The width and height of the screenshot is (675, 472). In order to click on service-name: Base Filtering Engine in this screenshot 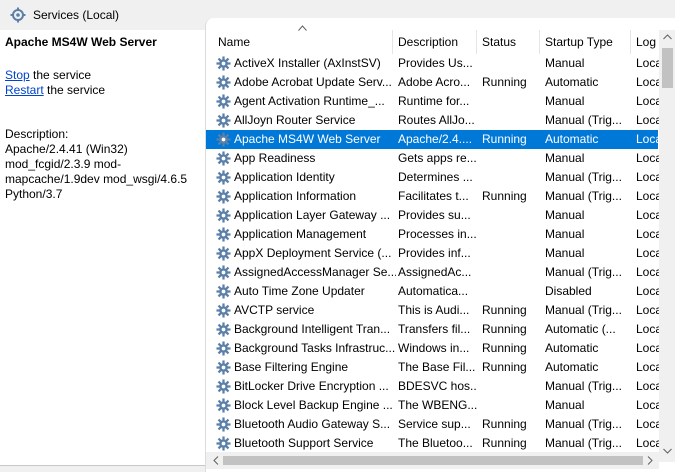, I will do `click(291, 367)`.